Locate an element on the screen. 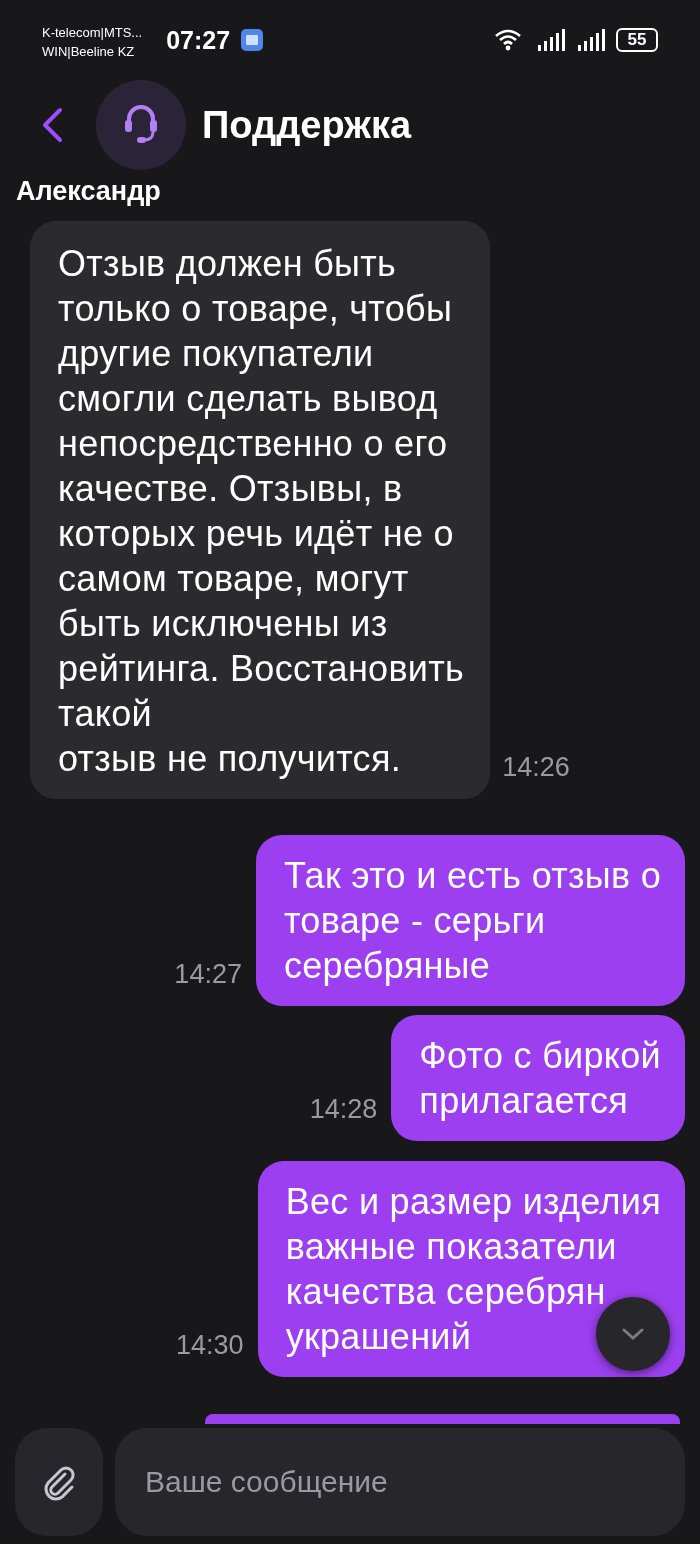  carrier-name: WIN|Beeline KZ is located at coordinates (89, 52).